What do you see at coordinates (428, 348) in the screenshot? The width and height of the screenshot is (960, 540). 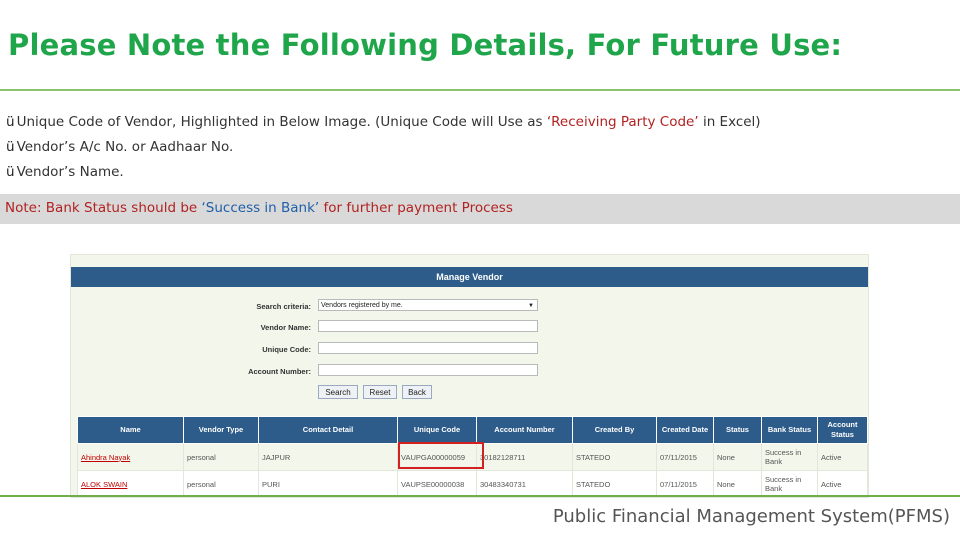 I see `unique-code-input` at bounding box center [428, 348].